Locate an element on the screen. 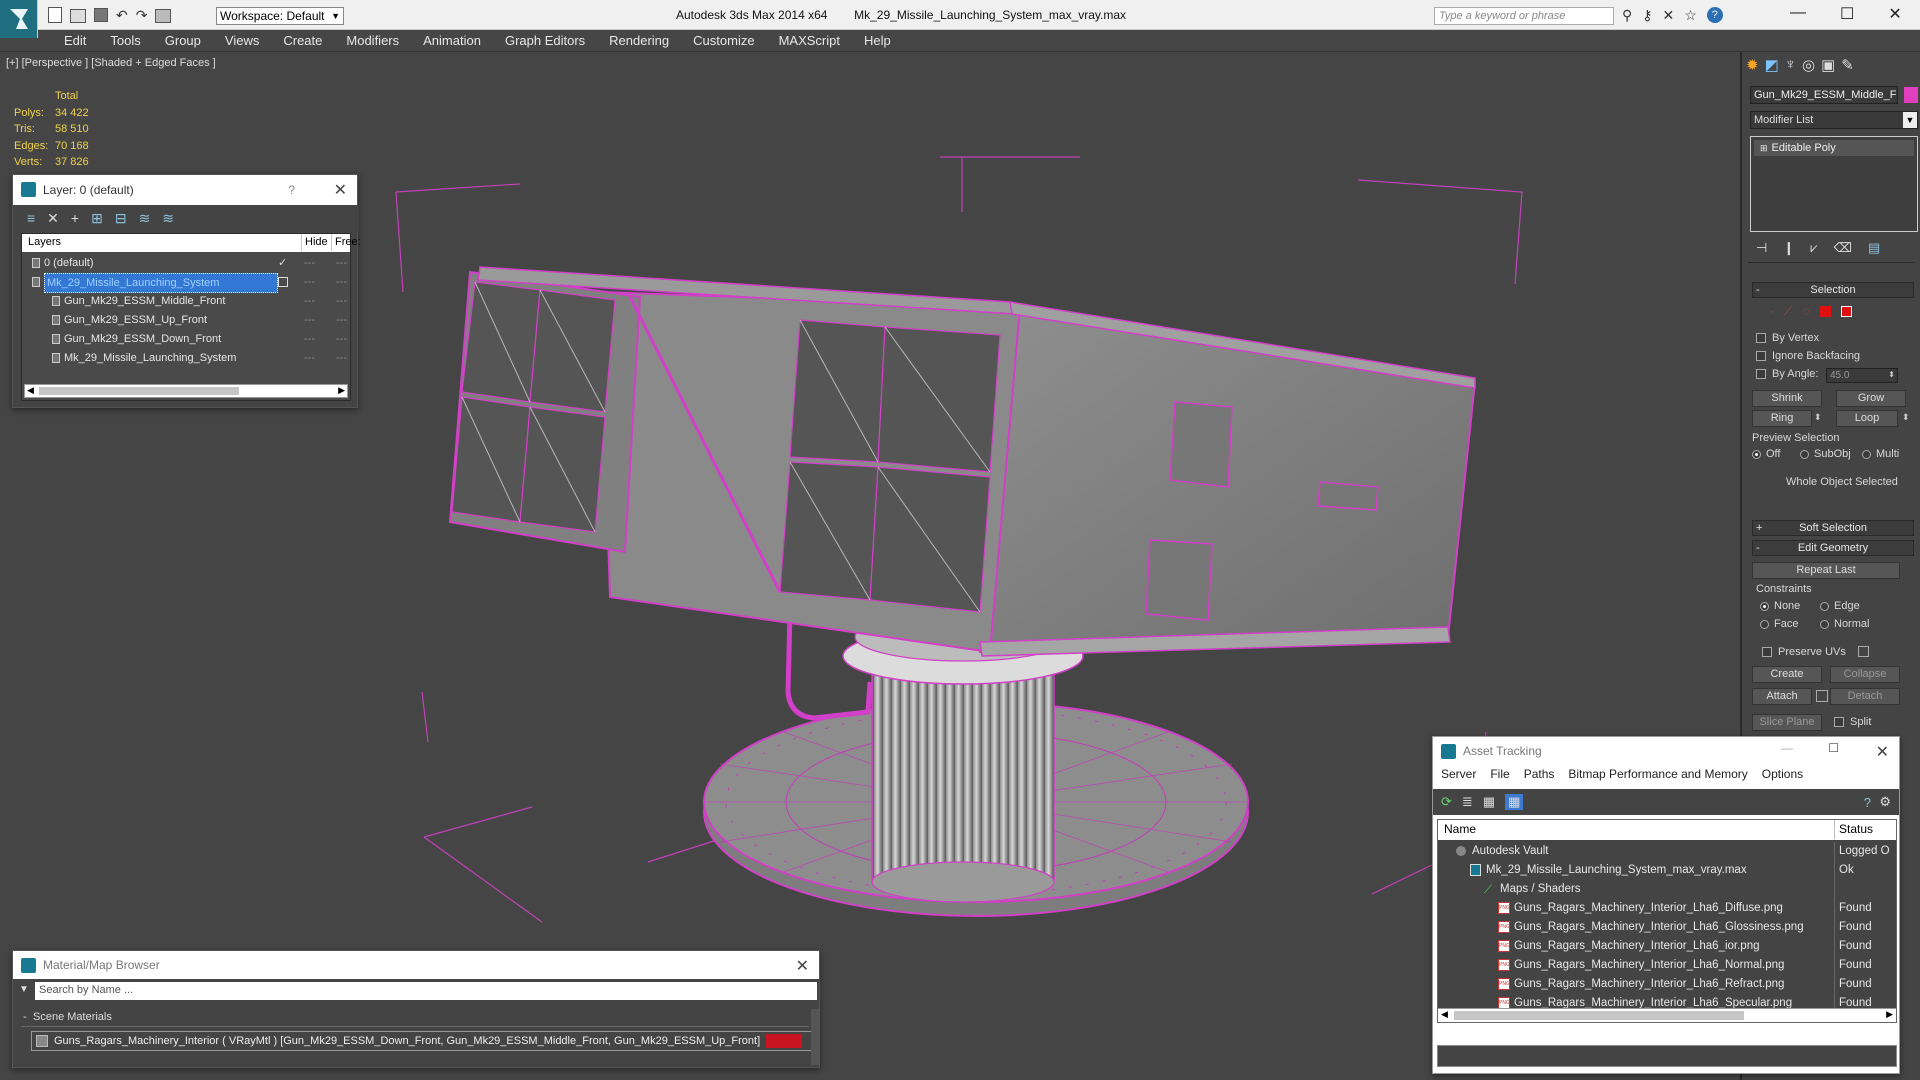  menu-modifiers: Modifiers is located at coordinates (372, 40).